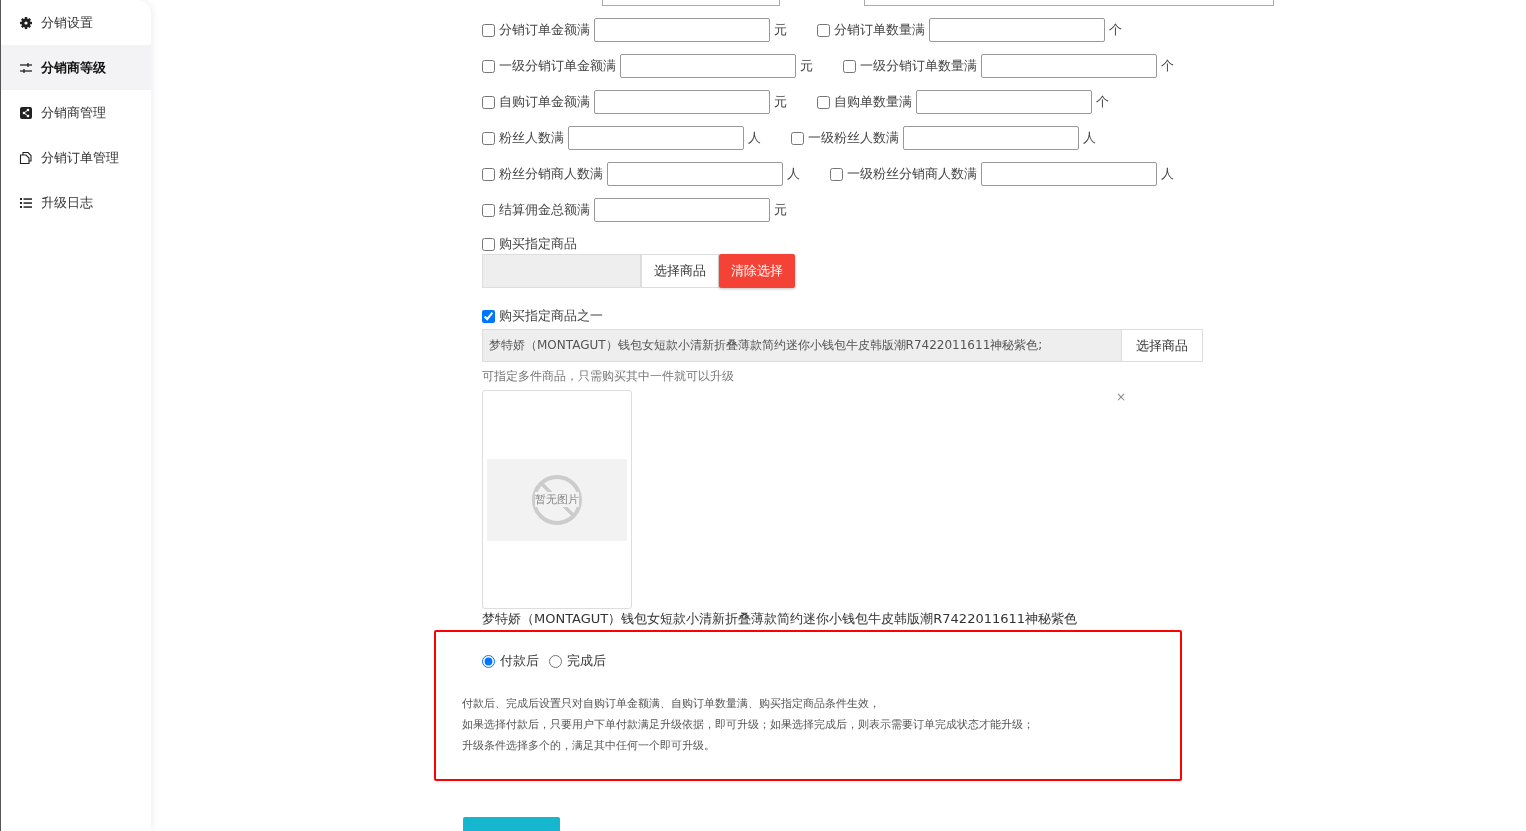 The image size is (1526, 831). What do you see at coordinates (853, 138) in the screenshot?
I see `condition-label: 一级粉丝人数满` at bounding box center [853, 138].